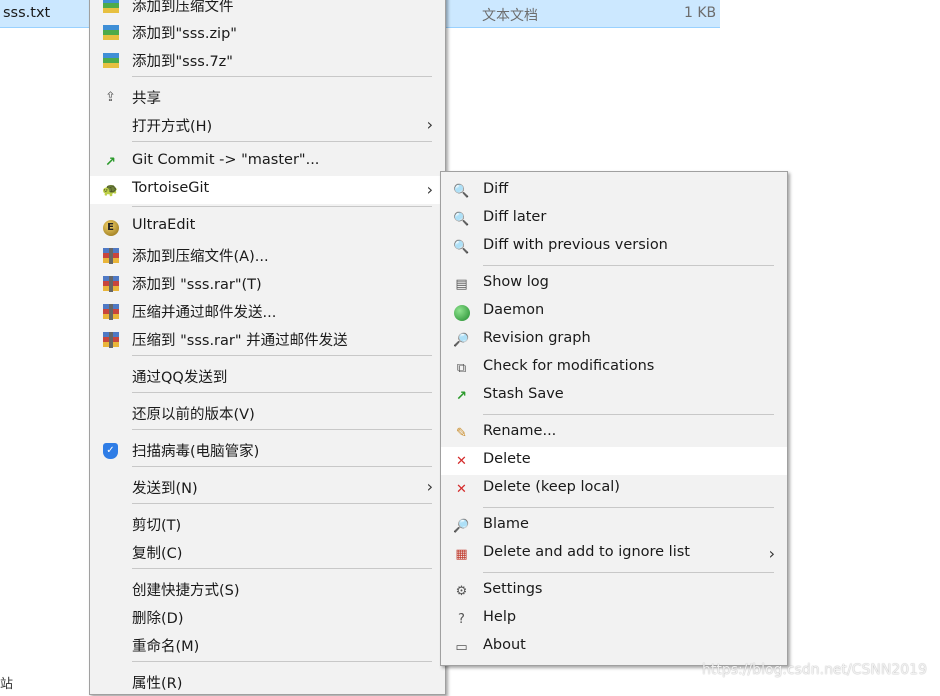 This screenshot has height=696, width=940. What do you see at coordinates (7, 684) in the screenshot?
I see `stray-text: 站` at bounding box center [7, 684].